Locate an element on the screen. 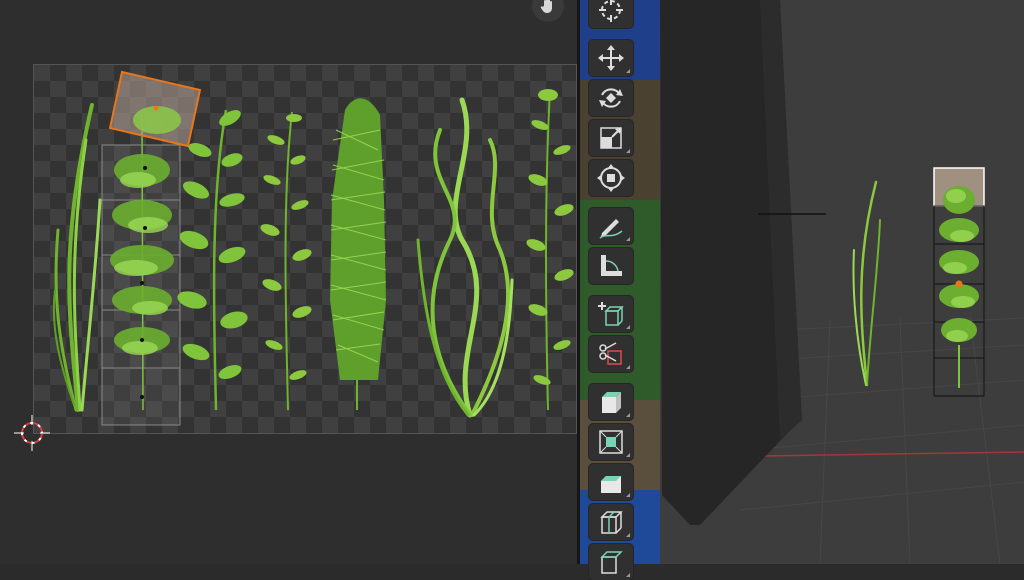  add-cube-tool is located at coordinates (611, 314).